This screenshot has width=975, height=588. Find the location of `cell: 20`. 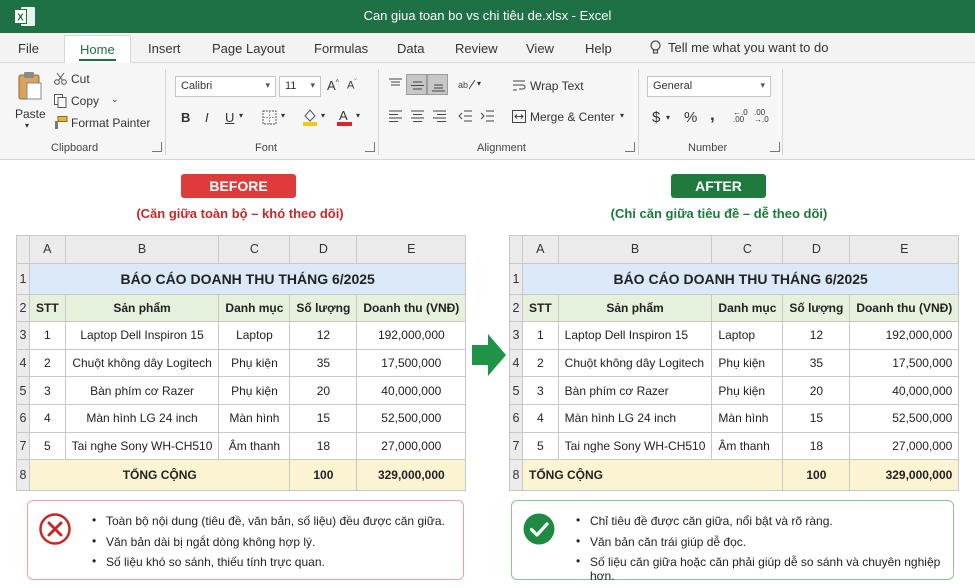

cell: 20 is located at coordinates (816, 390).